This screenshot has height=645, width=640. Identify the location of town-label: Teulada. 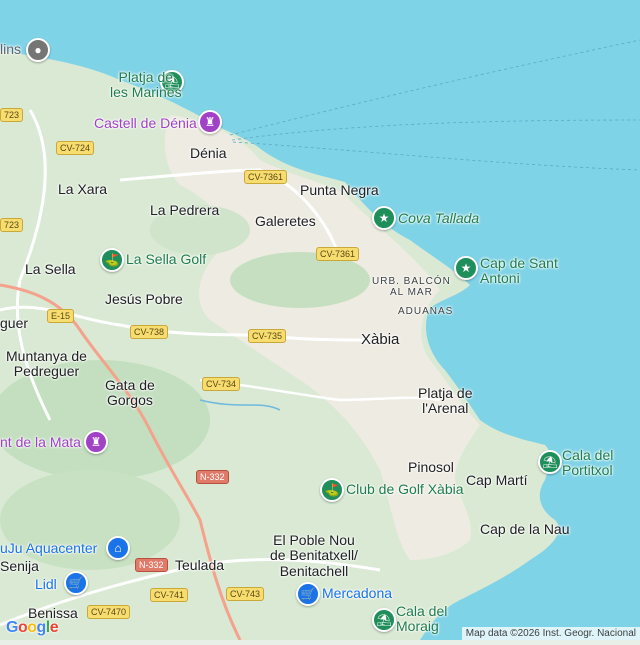
(199, 565).